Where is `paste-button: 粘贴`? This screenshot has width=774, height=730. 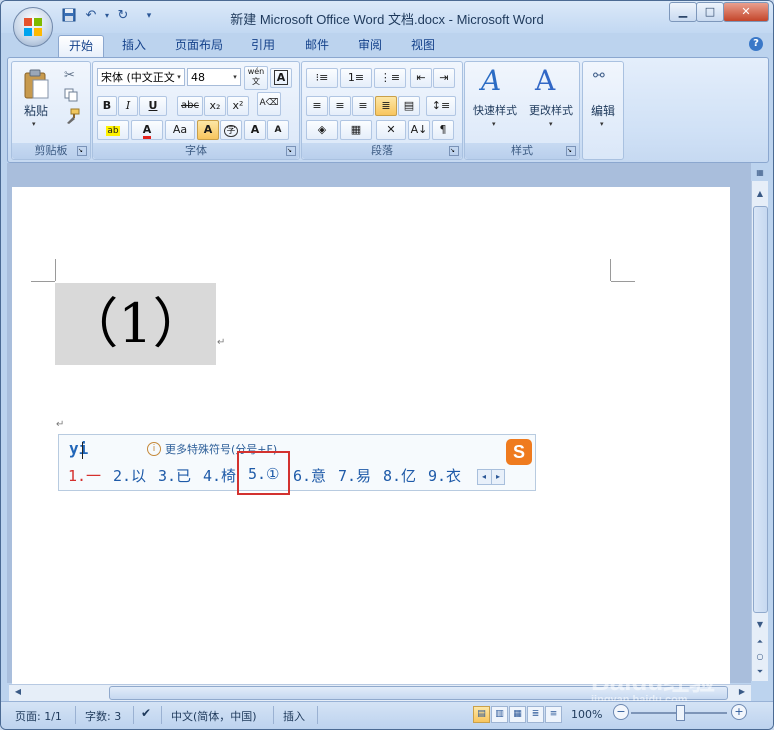 paste-button: 粘贴 is located at coordinates (36, 110).